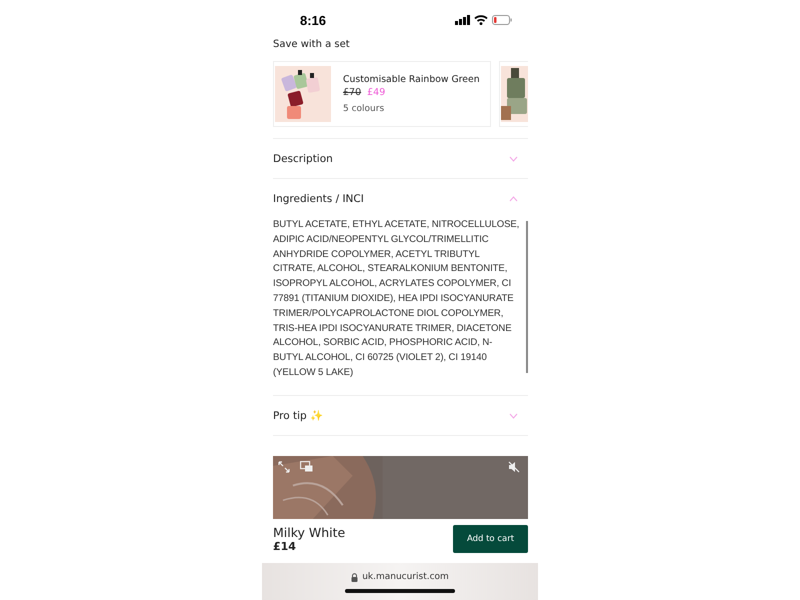 The width and height of the screenshot is (800, 600). I want to click on picture-in-picture-icon, so click(306, 466).